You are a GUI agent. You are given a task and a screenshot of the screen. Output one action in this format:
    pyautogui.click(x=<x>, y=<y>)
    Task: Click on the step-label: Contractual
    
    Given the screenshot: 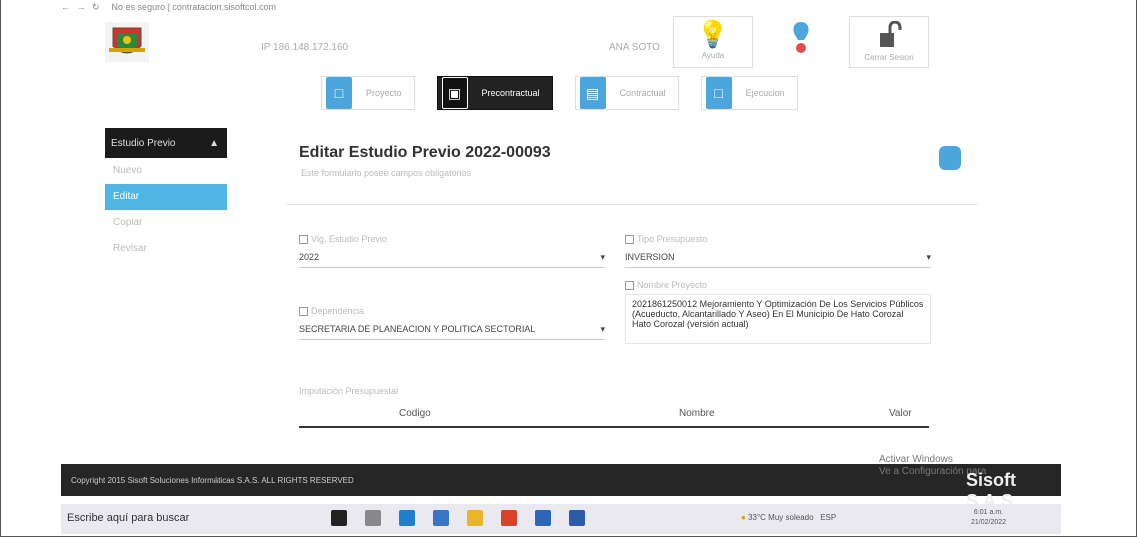 What is the action you would take?
    pyautogui.click(x=642, y=93)
    